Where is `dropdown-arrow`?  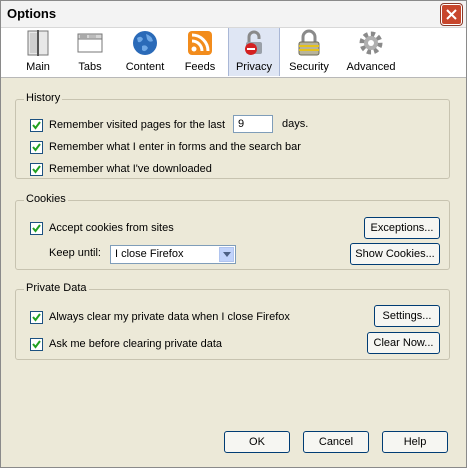 dropdown-arrow is located at coordinates (226, 254).